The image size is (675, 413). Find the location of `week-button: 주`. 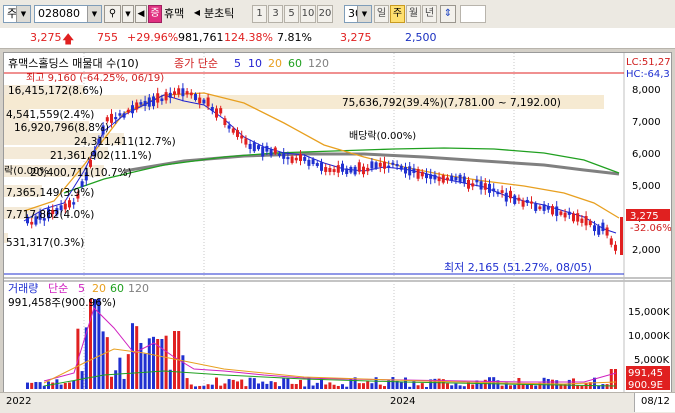

week-button: 주 is located at coordinates (397, 14).